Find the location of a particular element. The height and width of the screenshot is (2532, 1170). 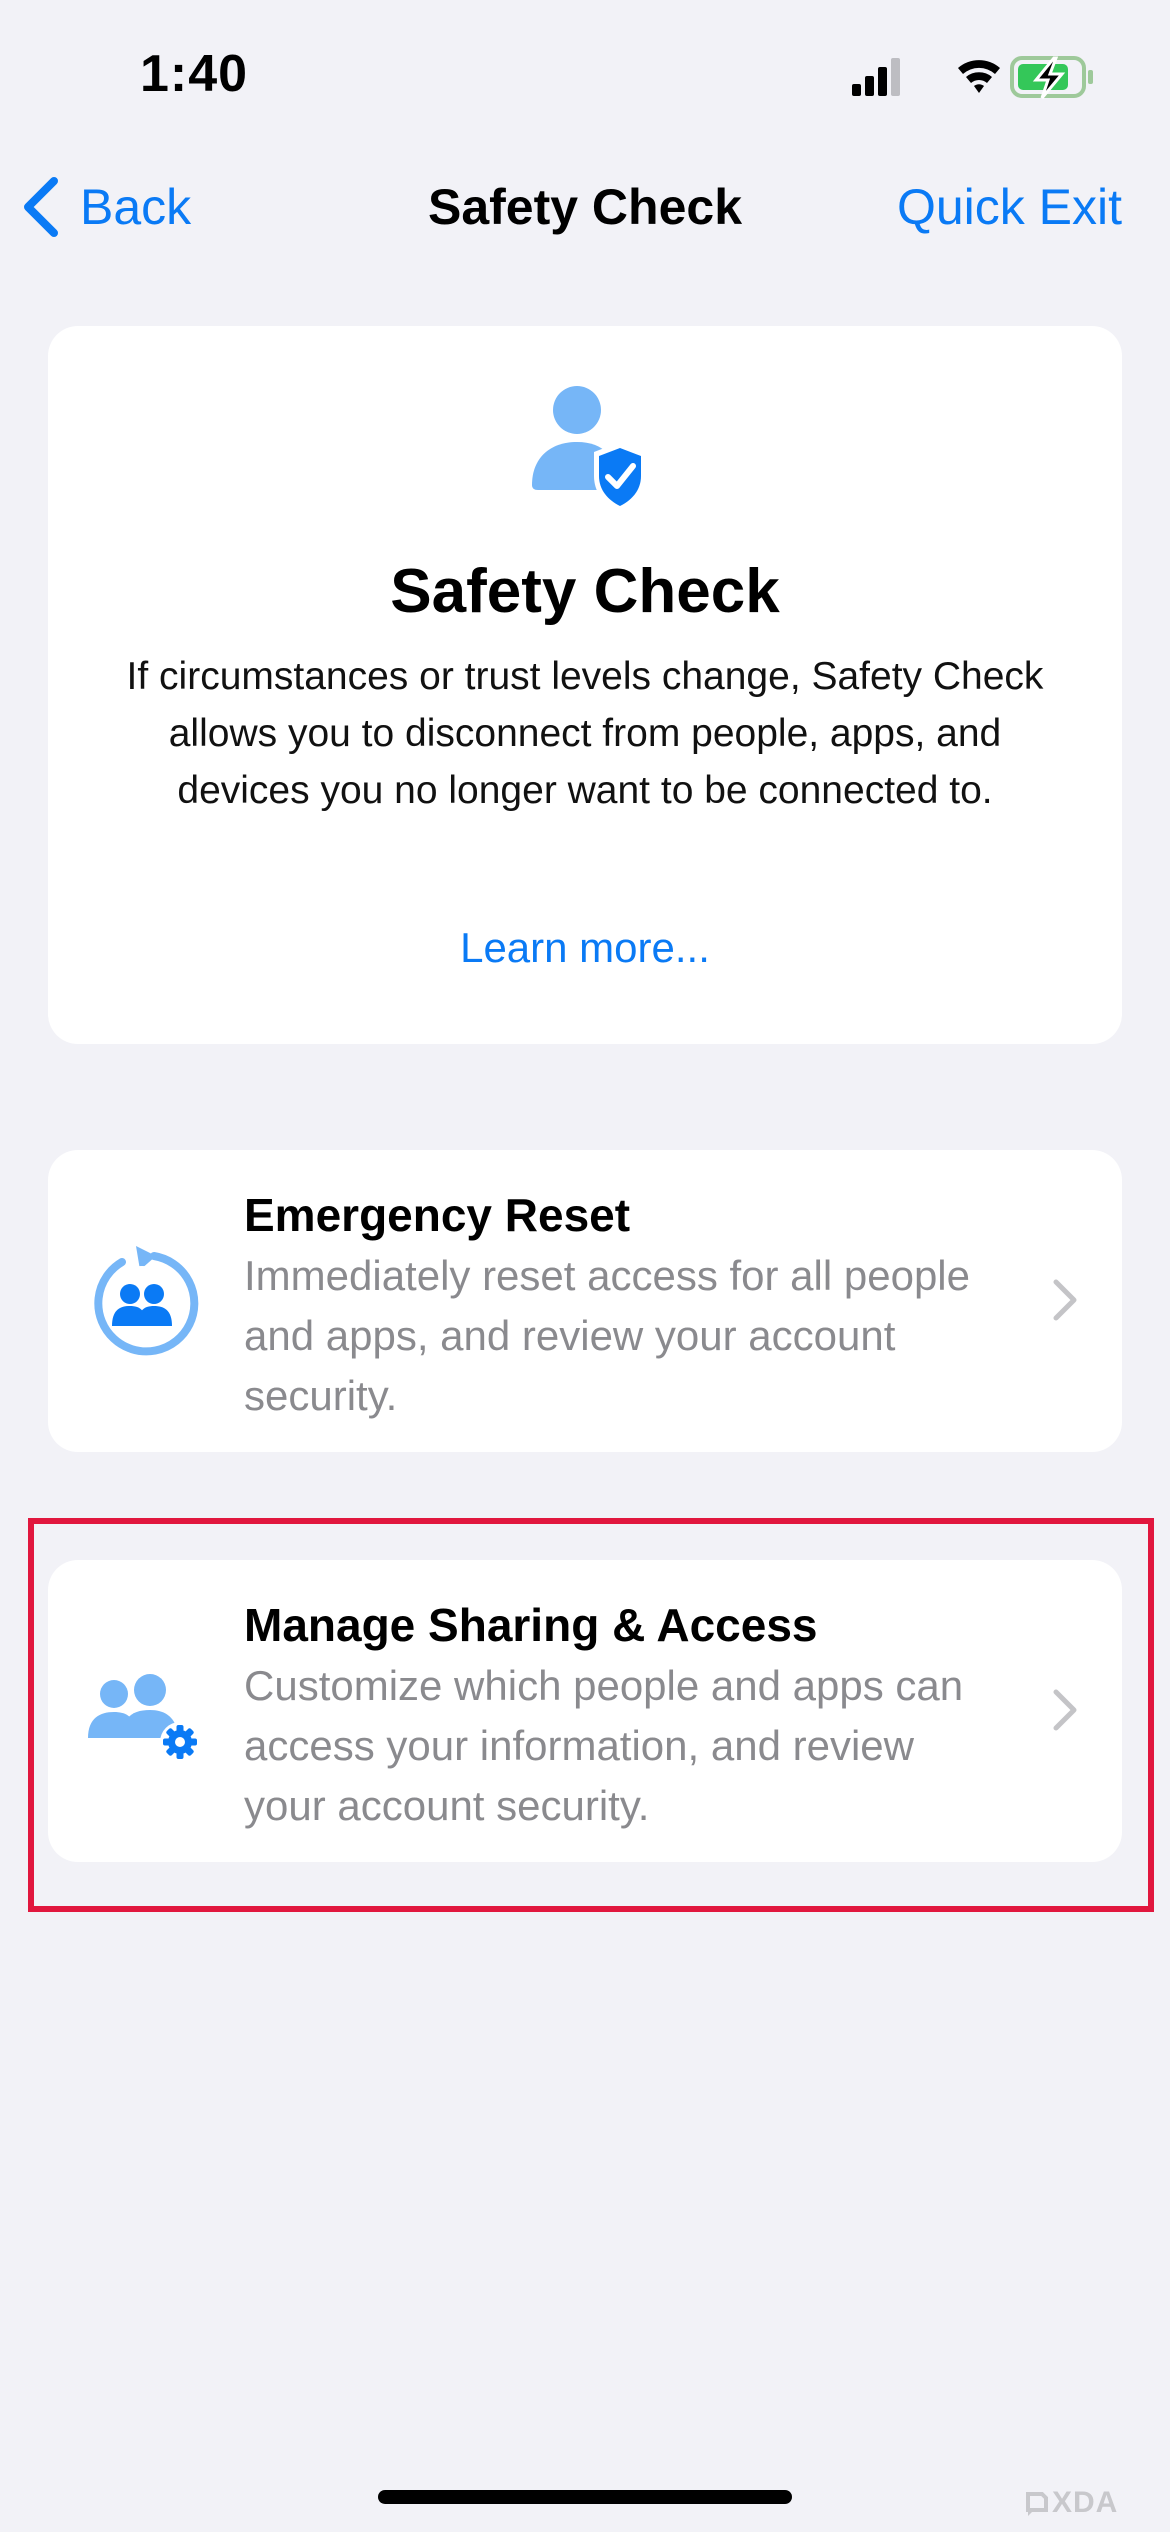

xda-watermark-text: XDA is located at coordinates (1085, 2502).